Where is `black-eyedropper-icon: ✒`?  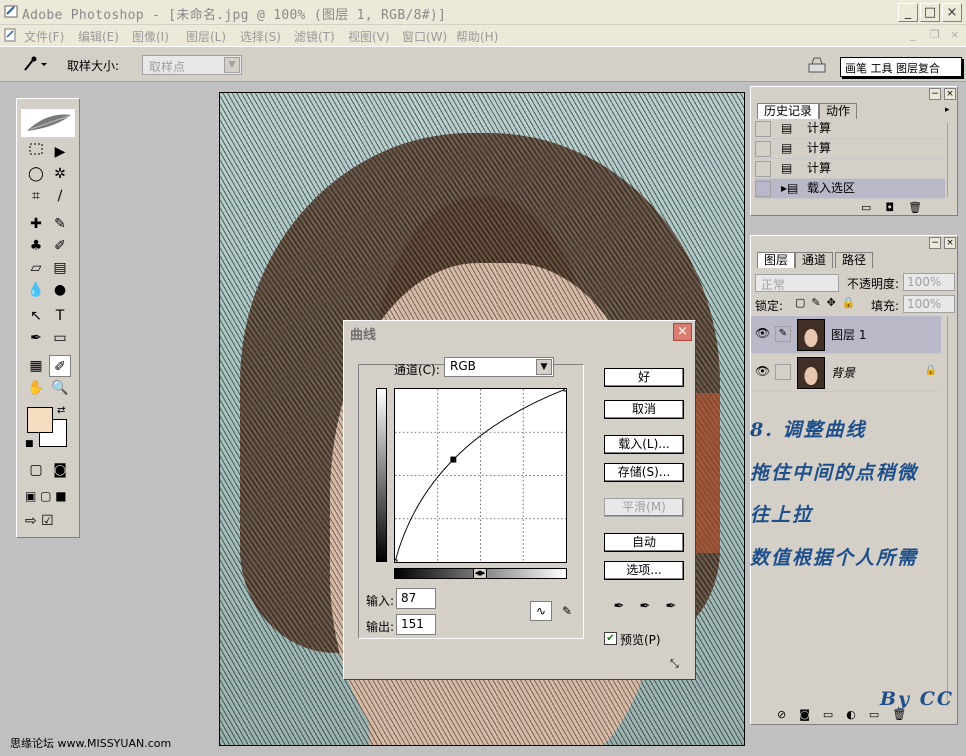 black-eyedropper-icon: ✒ is located at coordinates (619, 608).